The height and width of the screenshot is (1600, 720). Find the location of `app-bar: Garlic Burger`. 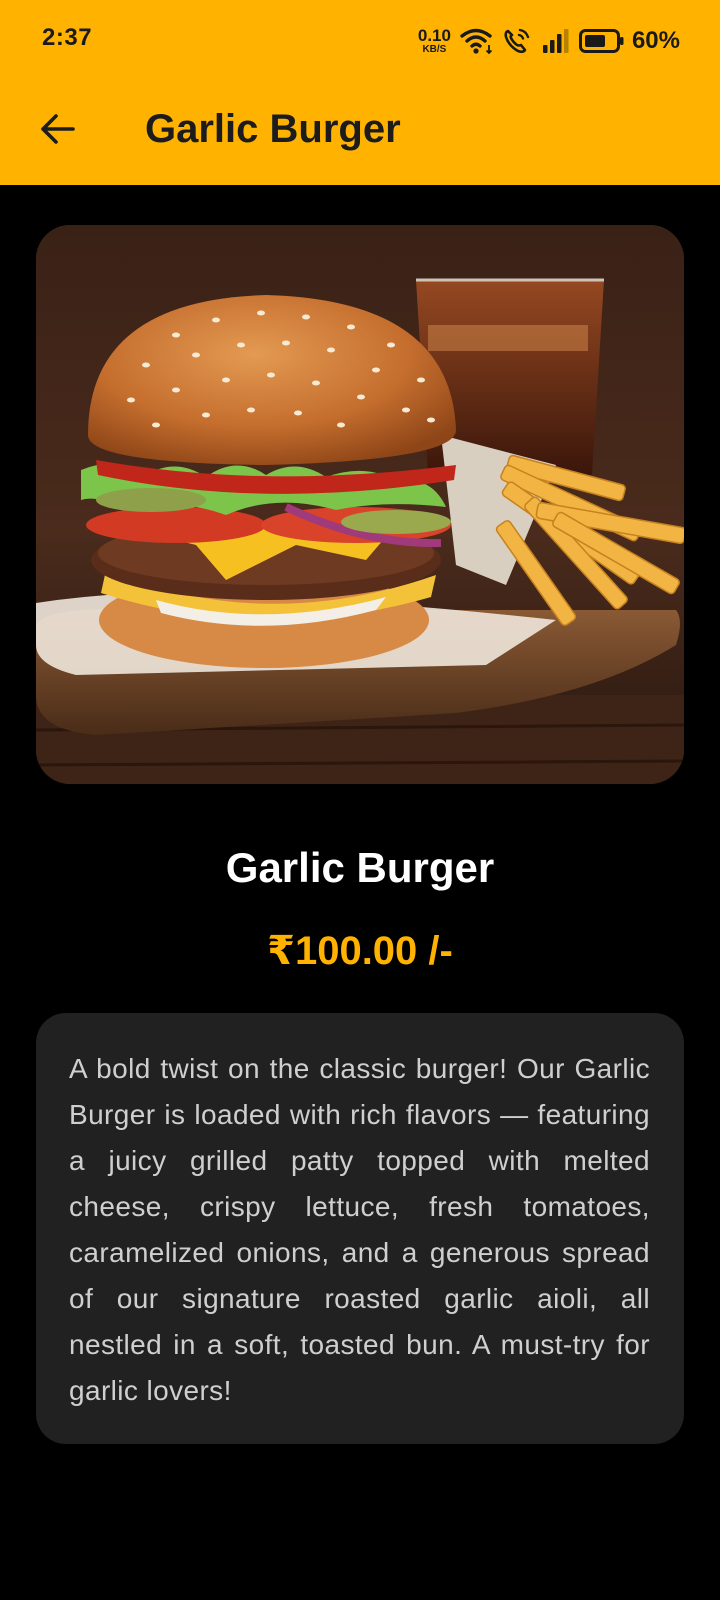

app-bar: Garlic Burger is located at coordinates (360, 134).